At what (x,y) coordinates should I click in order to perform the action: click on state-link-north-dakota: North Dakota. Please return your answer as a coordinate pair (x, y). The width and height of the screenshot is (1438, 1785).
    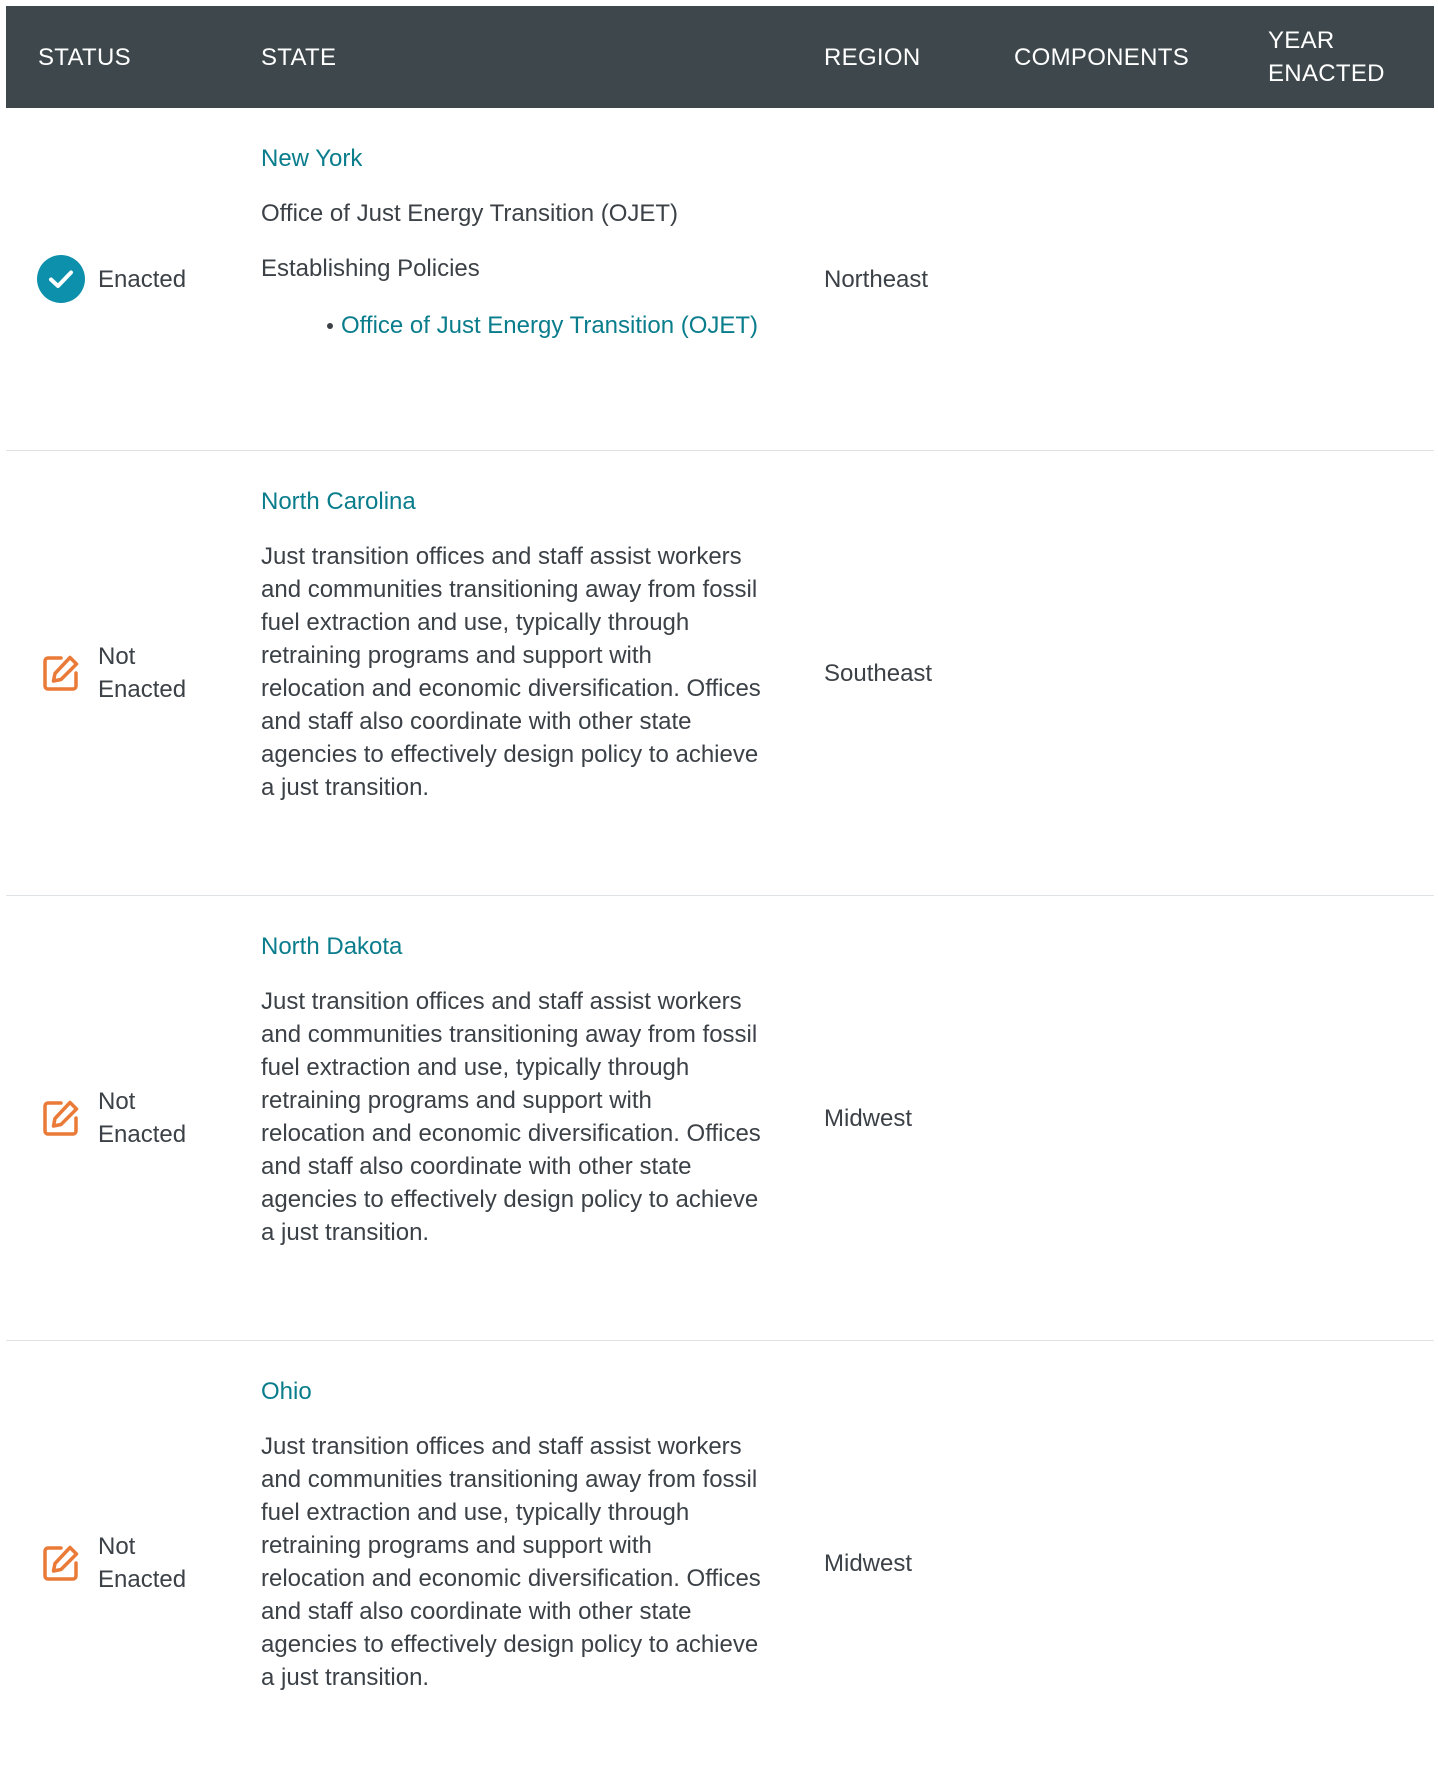
    Looking at the image, I should click on (511, 946).